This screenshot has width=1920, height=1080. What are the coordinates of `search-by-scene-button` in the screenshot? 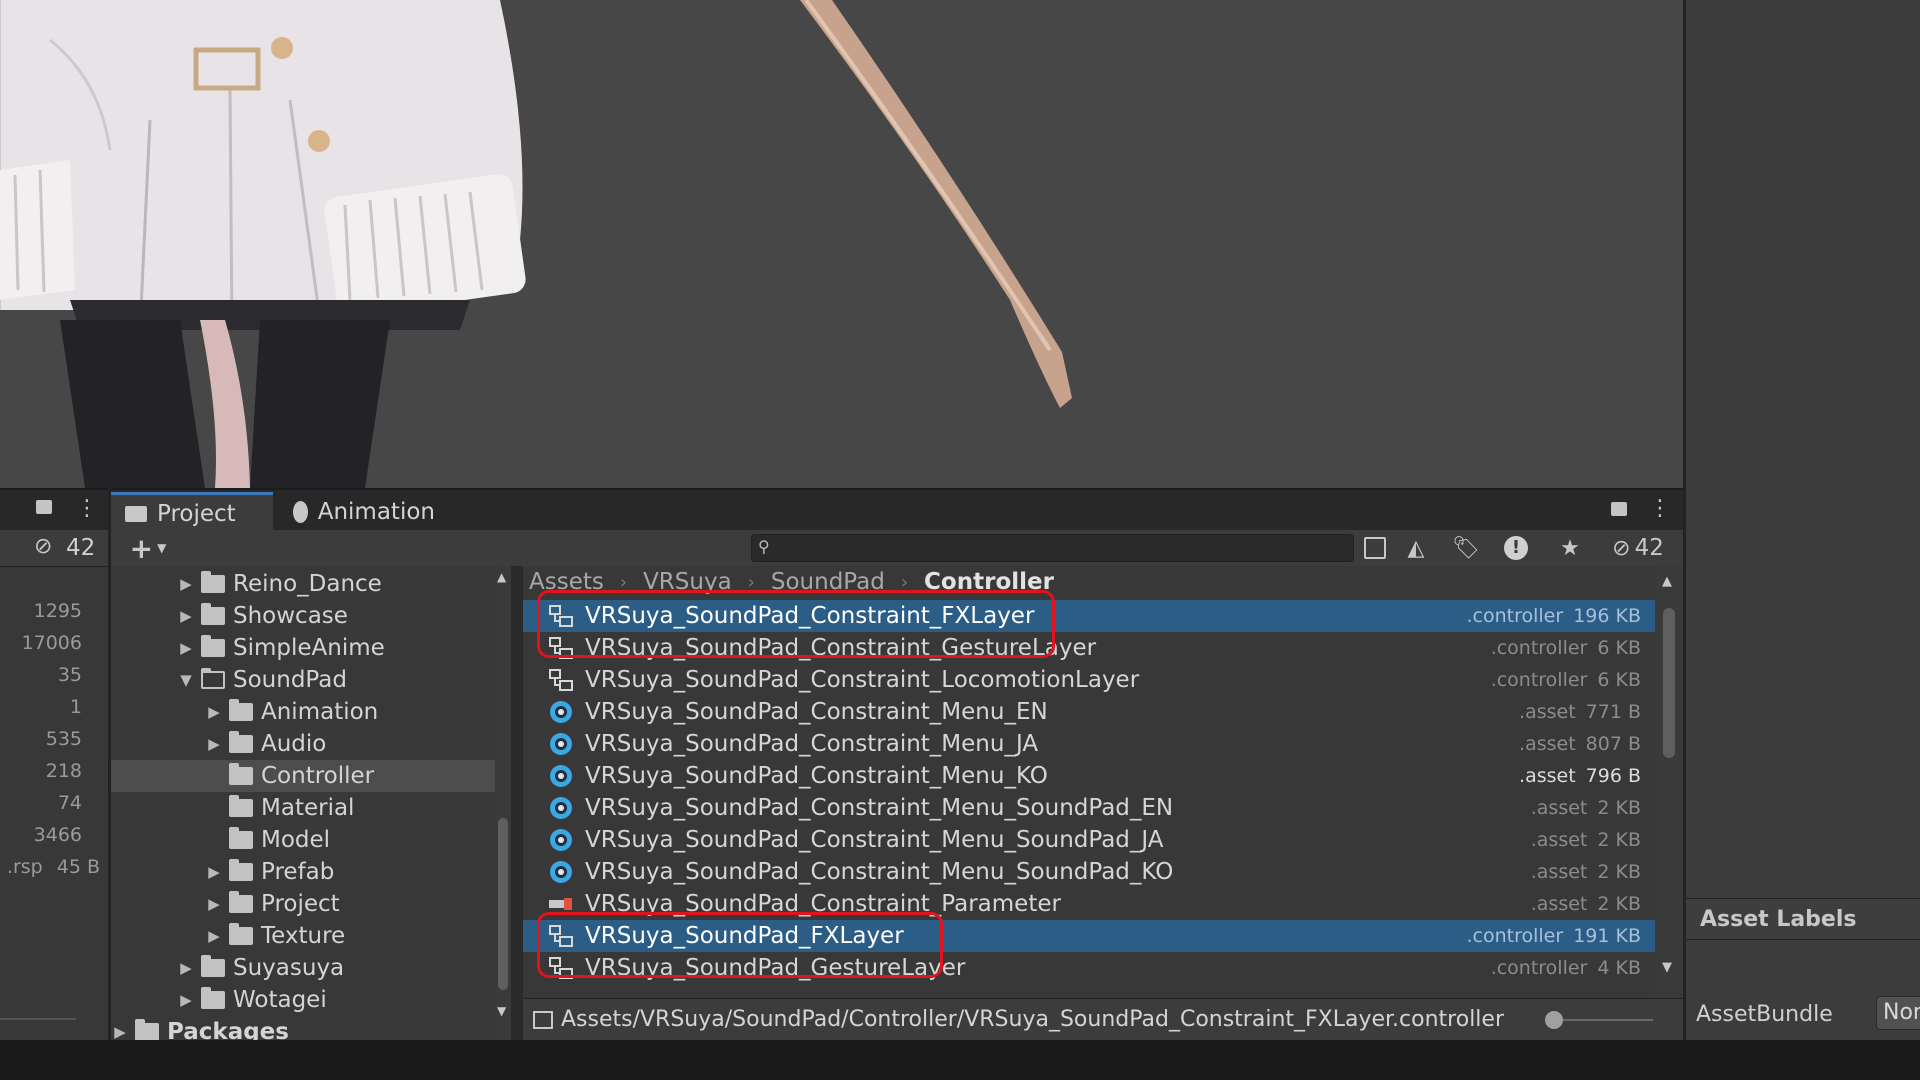 It's located at (1375, 548).